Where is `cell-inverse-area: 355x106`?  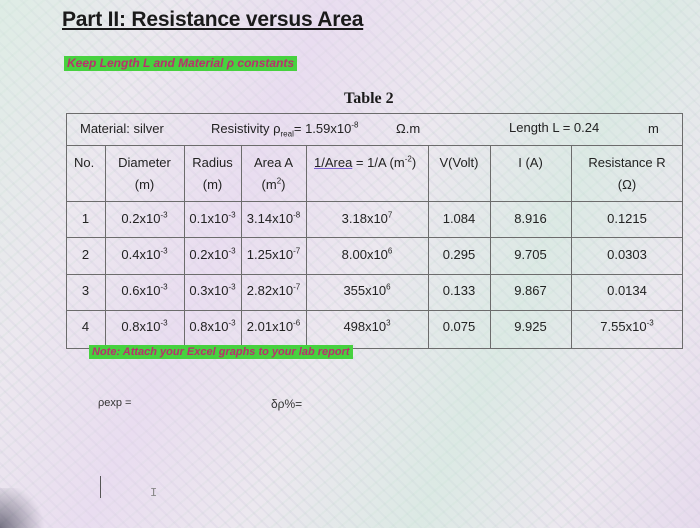
cell-inverse-area: 355x106 is located at coordinates (367, 290).